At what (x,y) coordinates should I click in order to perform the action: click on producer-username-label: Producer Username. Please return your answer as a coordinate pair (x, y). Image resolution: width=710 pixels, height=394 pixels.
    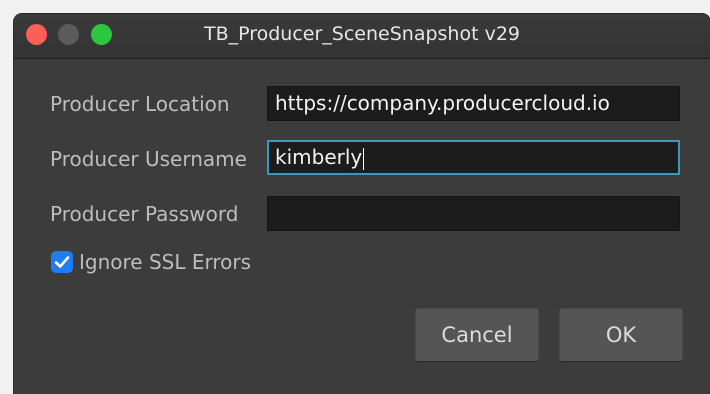
    Looking at the image, I should click on (148, 159).